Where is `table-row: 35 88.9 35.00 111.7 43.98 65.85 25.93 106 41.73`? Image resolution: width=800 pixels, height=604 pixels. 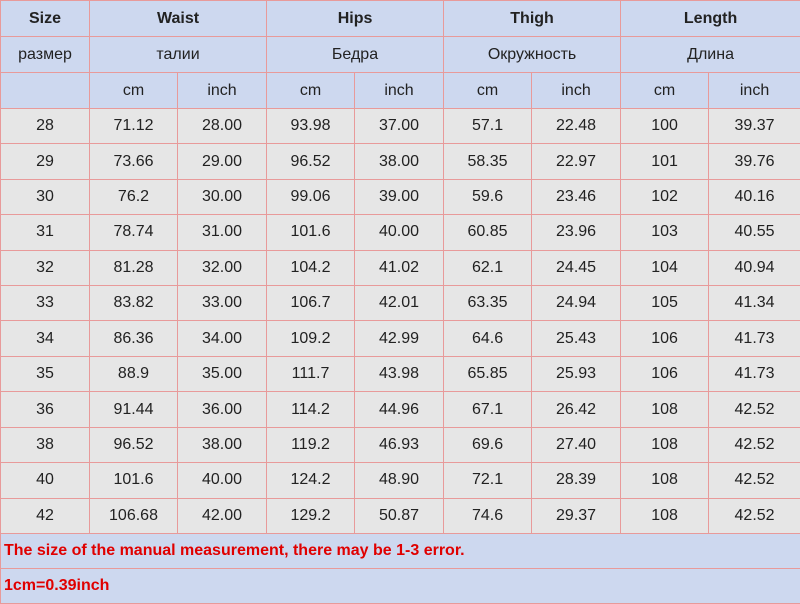 table-row: 35 88.9 35.00 111.7 43.98 65.85 25.93 106 41.73 is located at coordinates (400, 374).